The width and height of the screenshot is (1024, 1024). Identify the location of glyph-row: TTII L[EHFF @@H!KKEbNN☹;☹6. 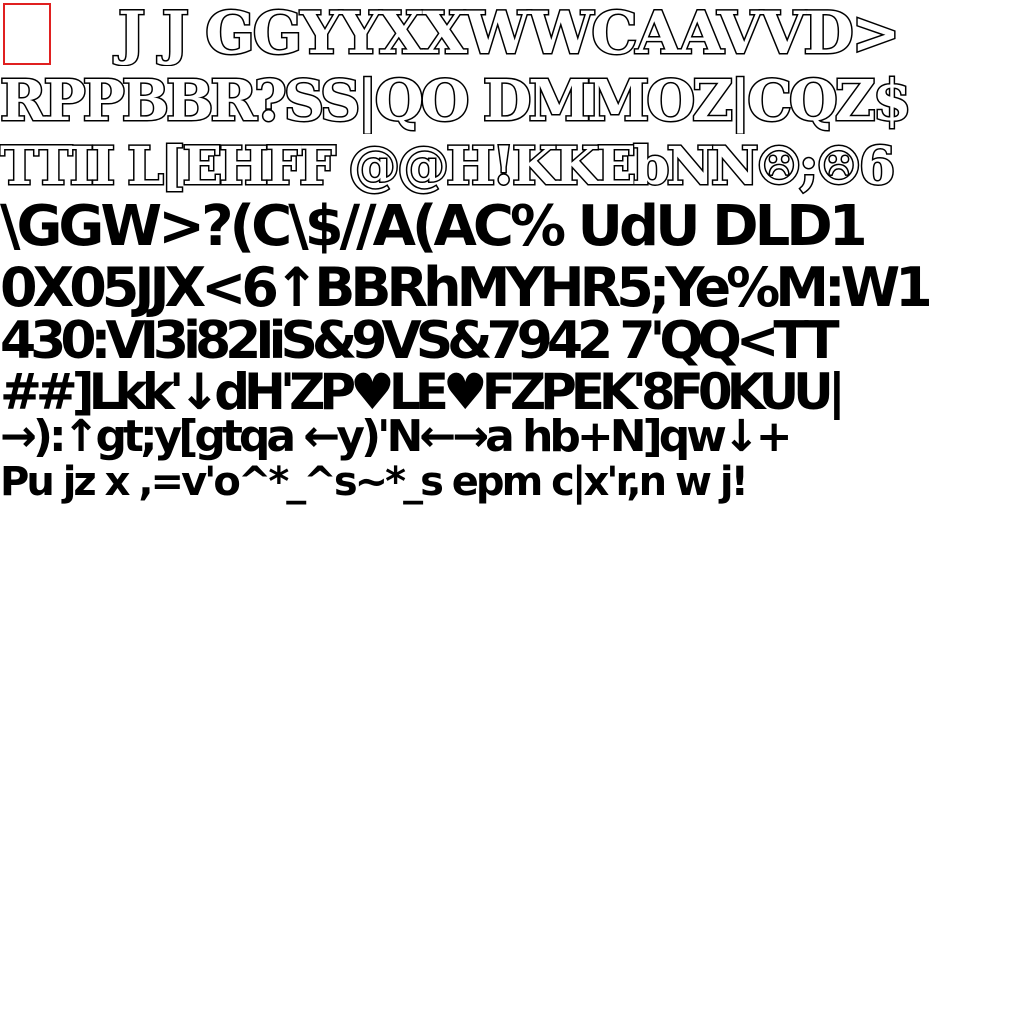
(448, 167).